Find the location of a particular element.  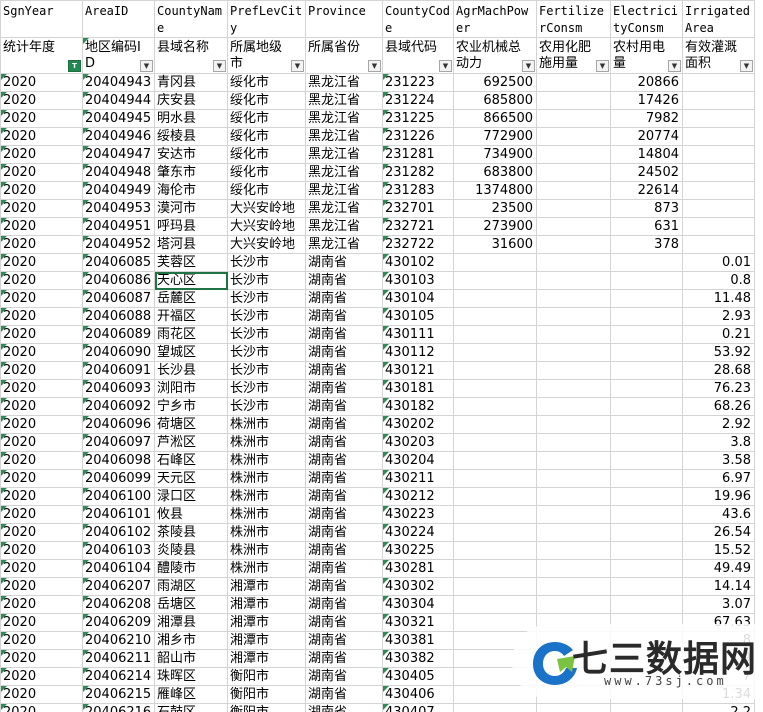

cell-countyname: 天心区 is located at coordinates (191, 280).